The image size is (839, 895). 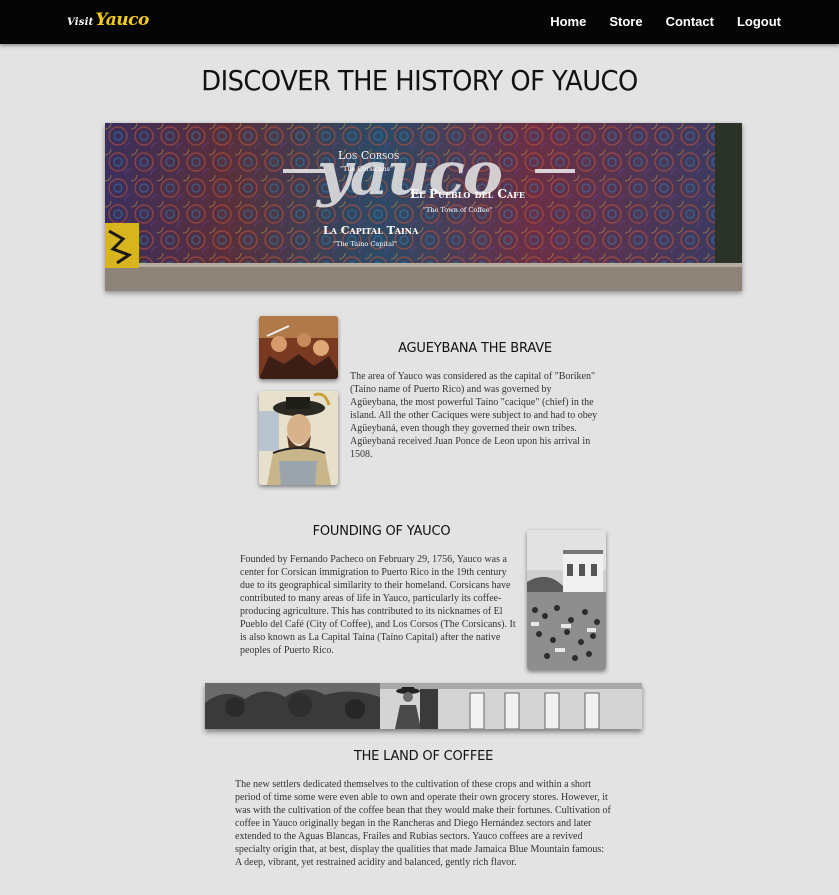 I want to click on logo-visit-text: Visit, so click(x=80, y=22).